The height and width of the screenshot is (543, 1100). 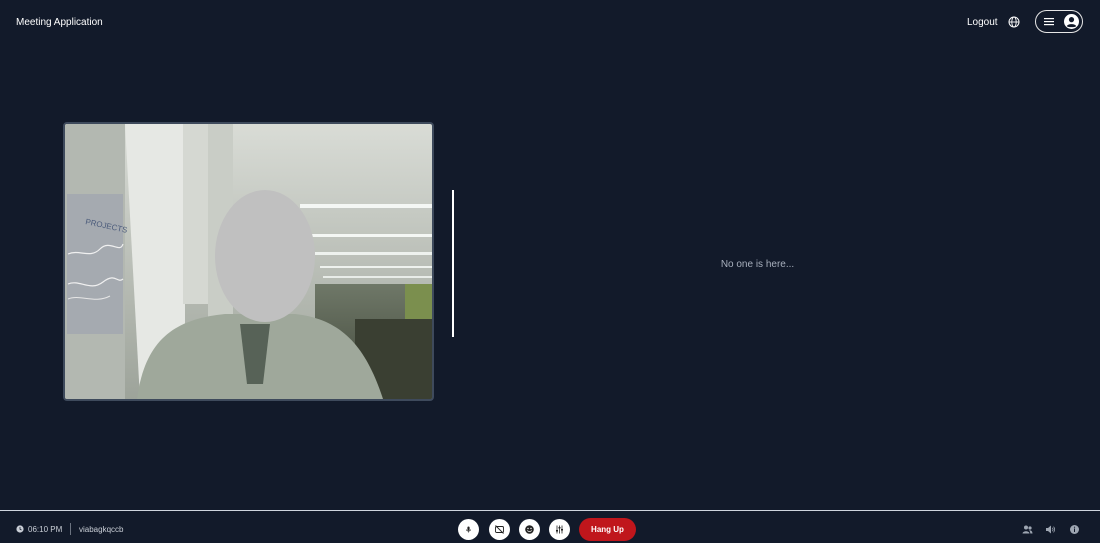 I want to click on microphone-button, so click(x=468, y=529).